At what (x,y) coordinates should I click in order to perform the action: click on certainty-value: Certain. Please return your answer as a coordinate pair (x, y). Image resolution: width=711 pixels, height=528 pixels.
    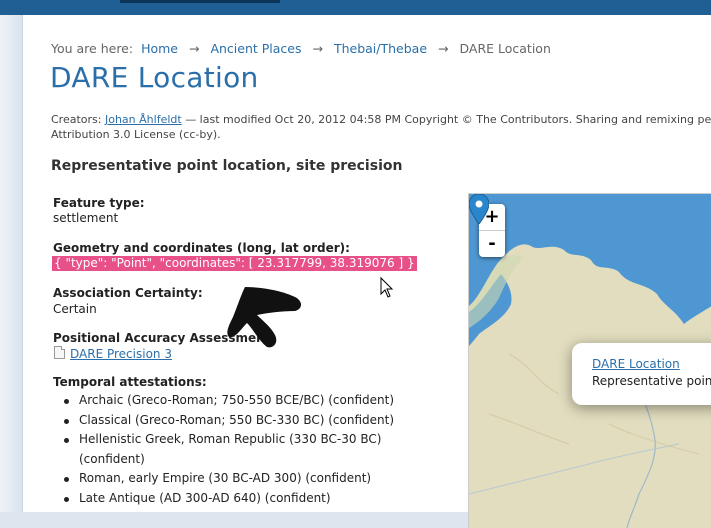
    Looking at the image, I should click on (75, 309).